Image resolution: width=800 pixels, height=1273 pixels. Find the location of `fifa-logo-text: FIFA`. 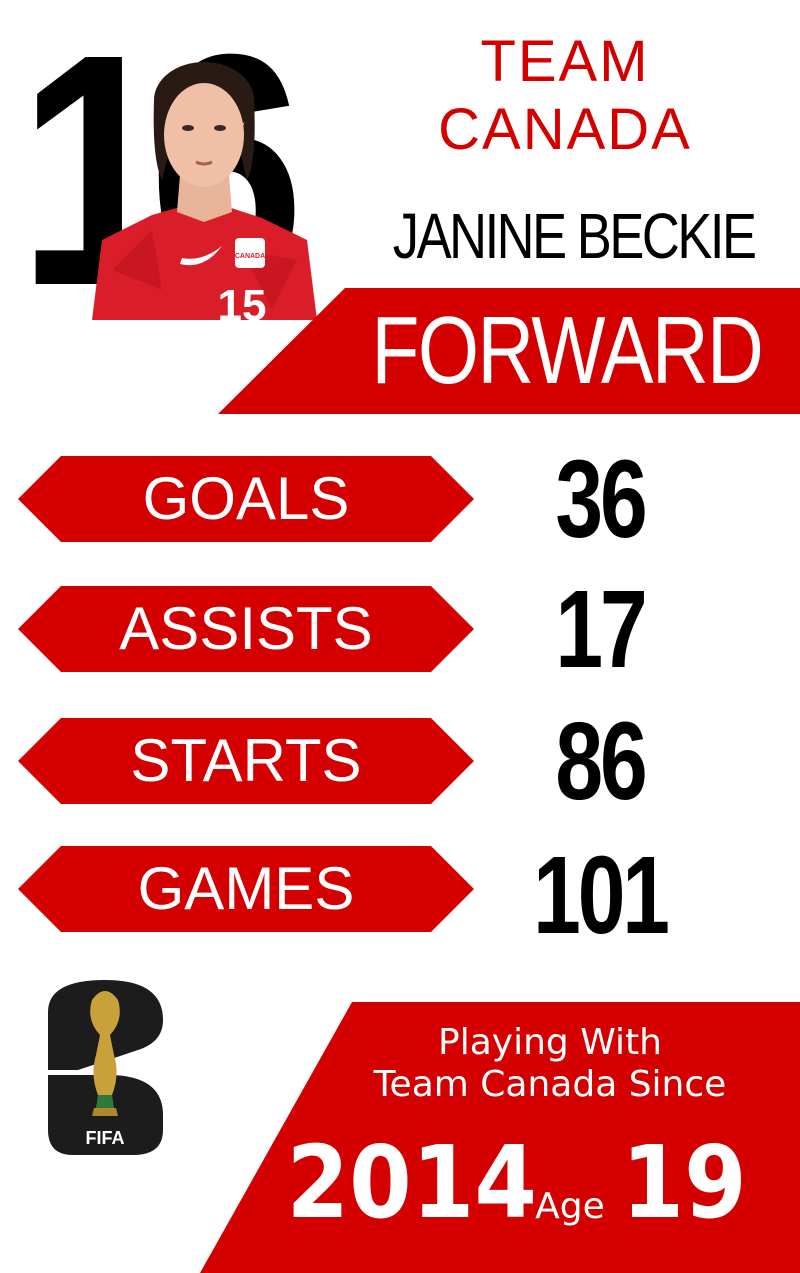

fifa-logo-text: FIFA is located at coordinates (105, 1138).